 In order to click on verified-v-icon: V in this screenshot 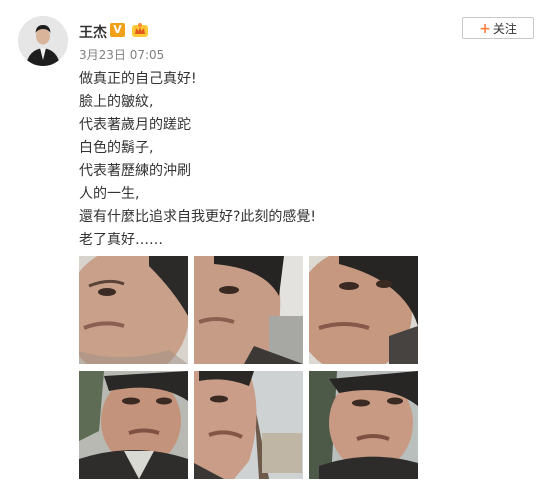, I will do `click(117, 30)`.